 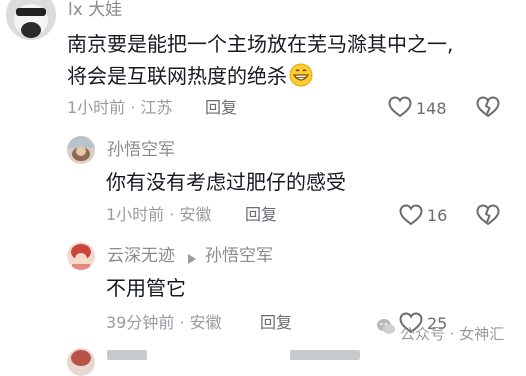 What do you see at coordinates (159, 214) in the screenshot?
I see `comment-time-location: 1小时前 · 安徽` at bounding box center [159, 214].